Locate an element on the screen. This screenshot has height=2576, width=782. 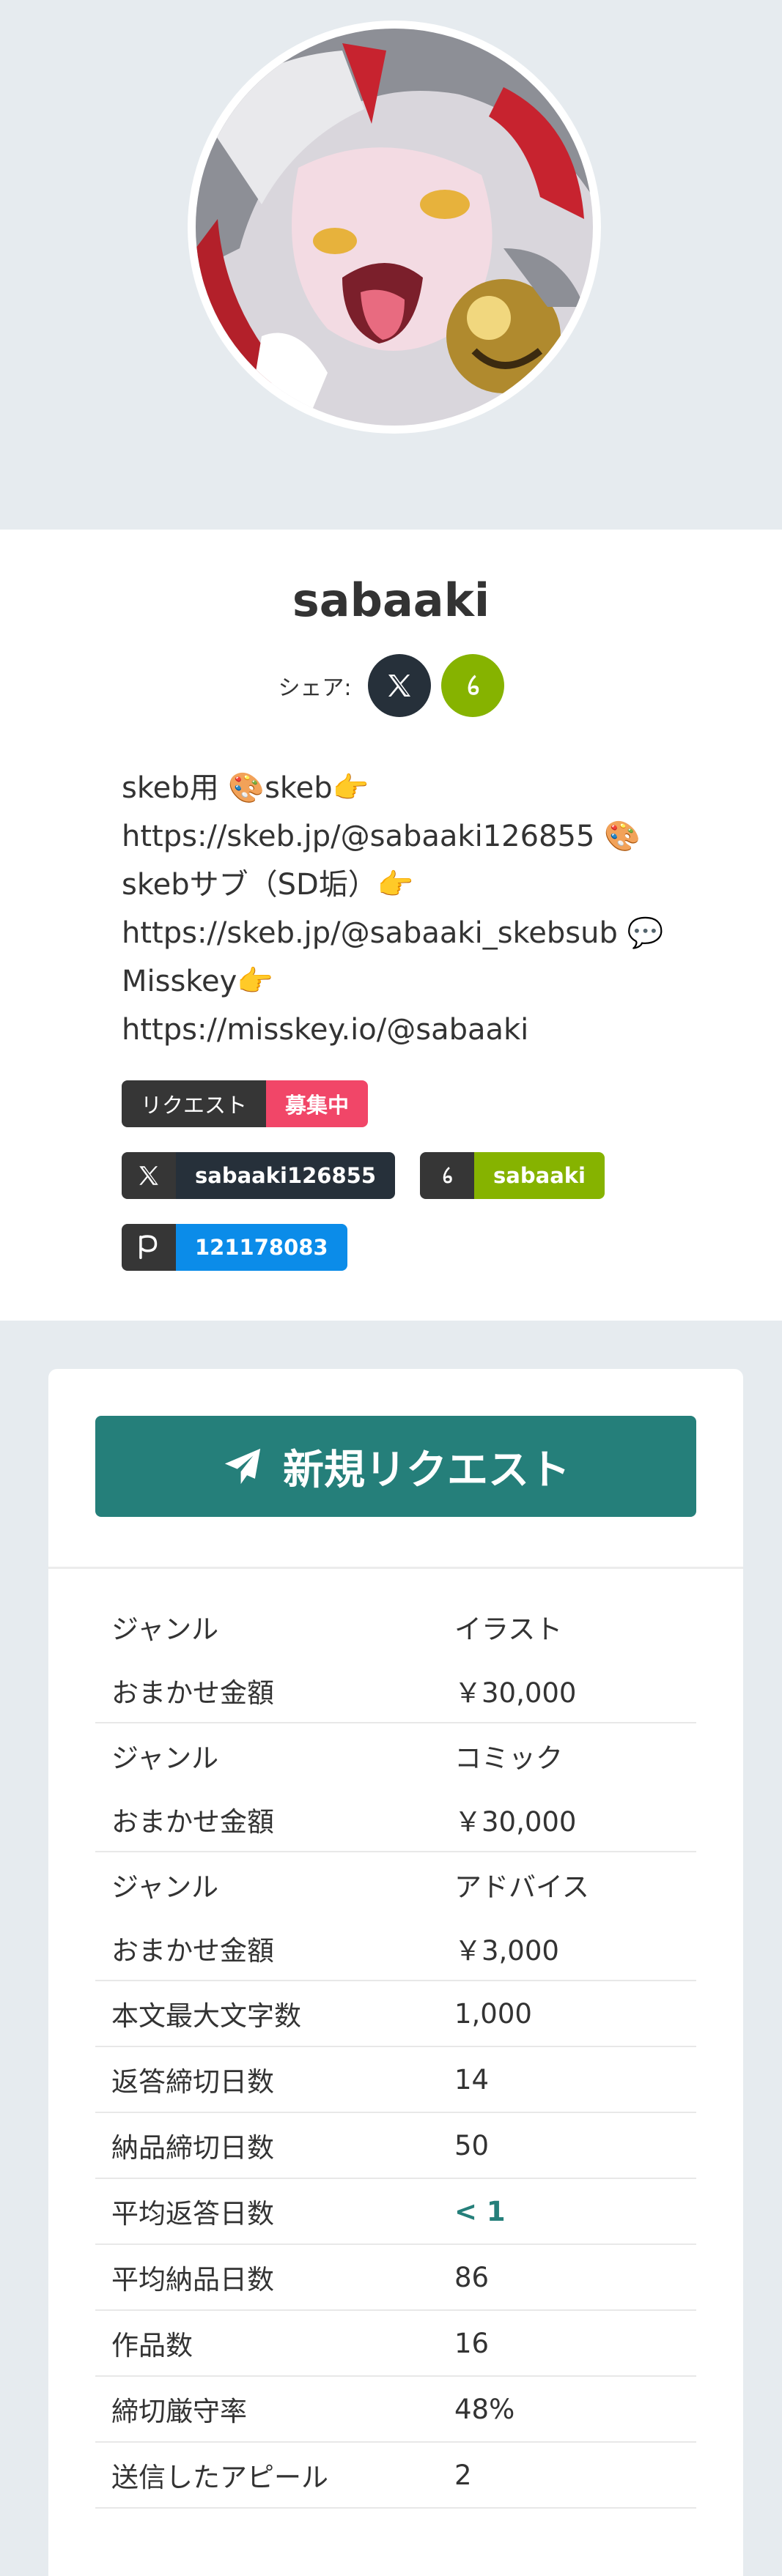
pixiv-logo-icon is located at coordinates (149, 1247).